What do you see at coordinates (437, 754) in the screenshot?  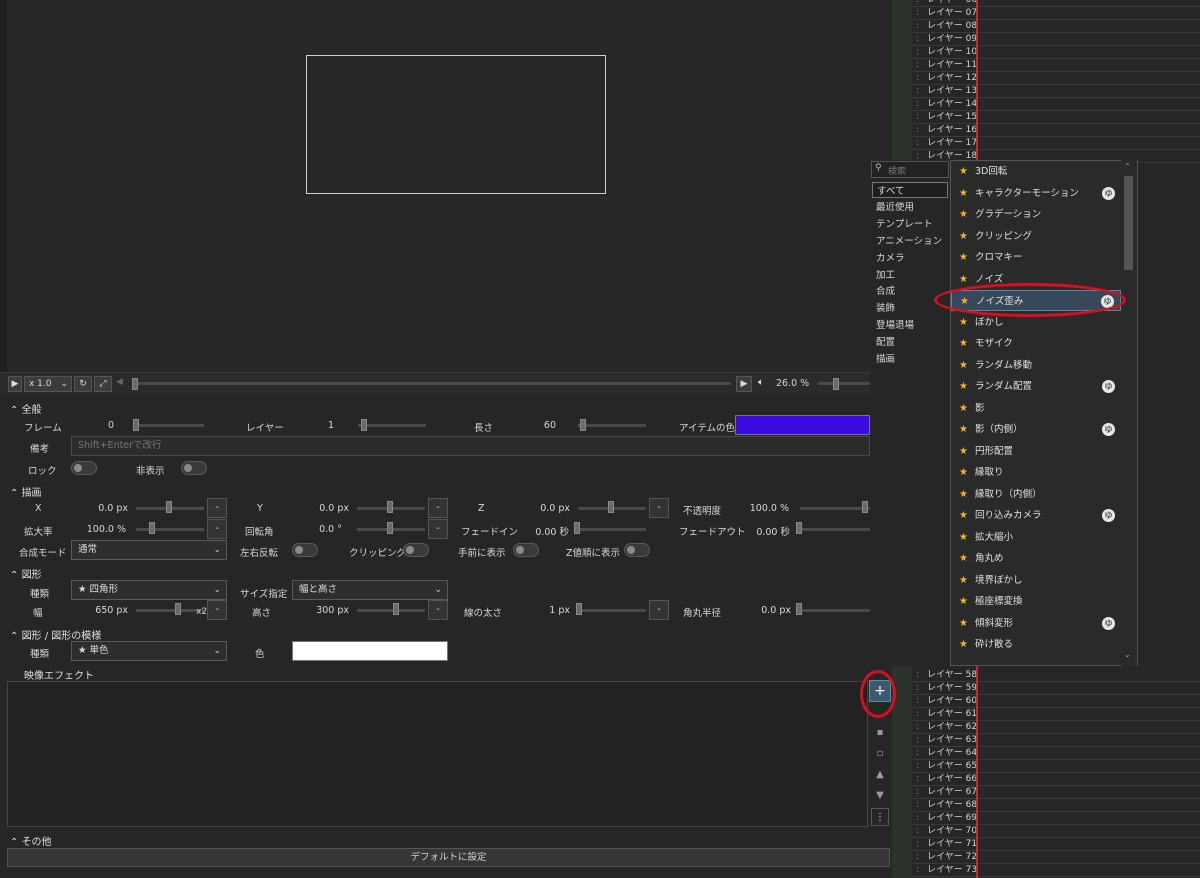 I see `effect-list` at bounding box center [437, 754].